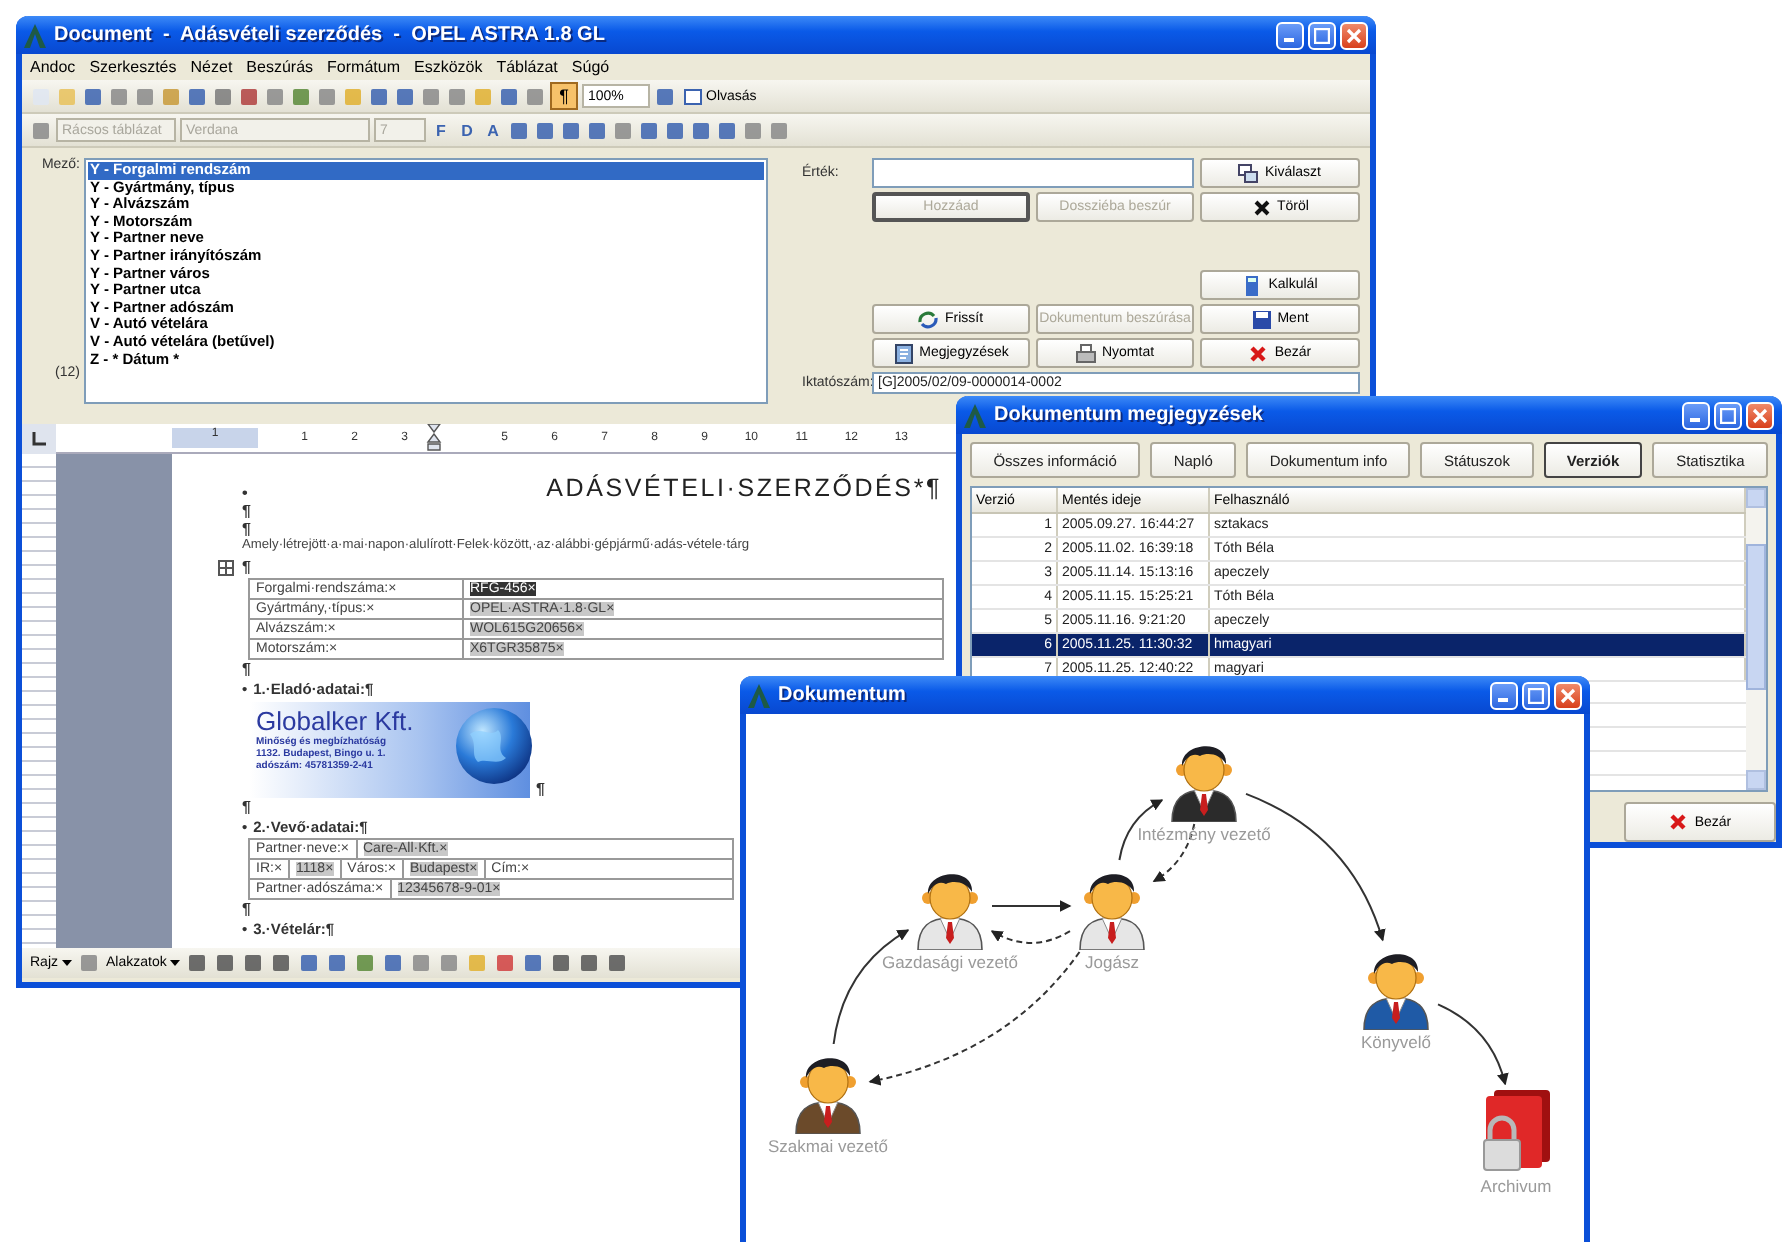 Image resolution: width=1782 pixels, height=1242 pixels. What do you see at coordinates (1516, 1130) in the screenshot?
I see `locked-folder-icon` at bounding box center [1516, 1130].